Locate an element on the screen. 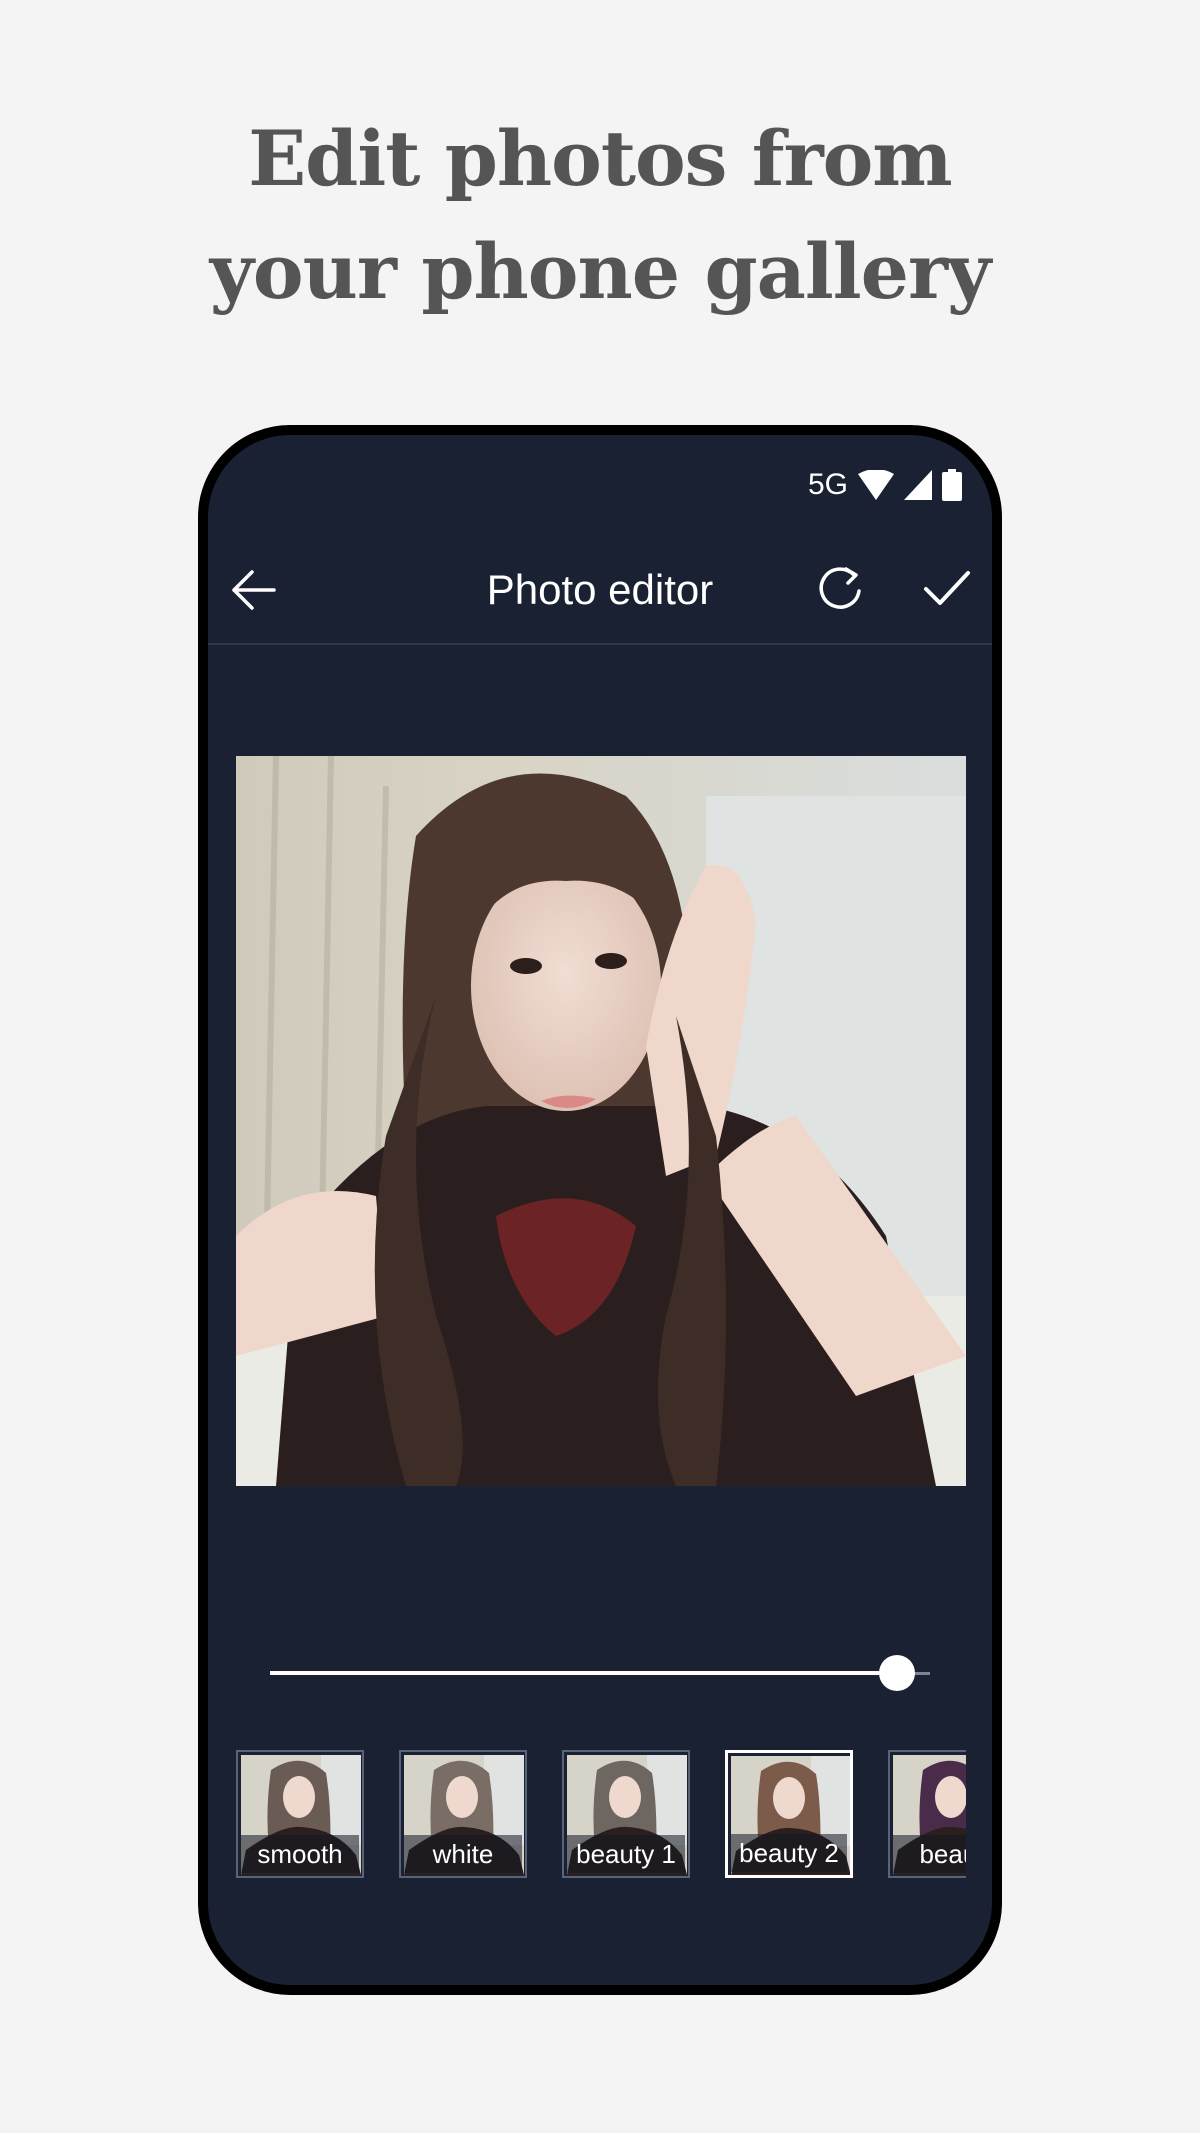  filter-label: white is located at coordinates (463, 1854).